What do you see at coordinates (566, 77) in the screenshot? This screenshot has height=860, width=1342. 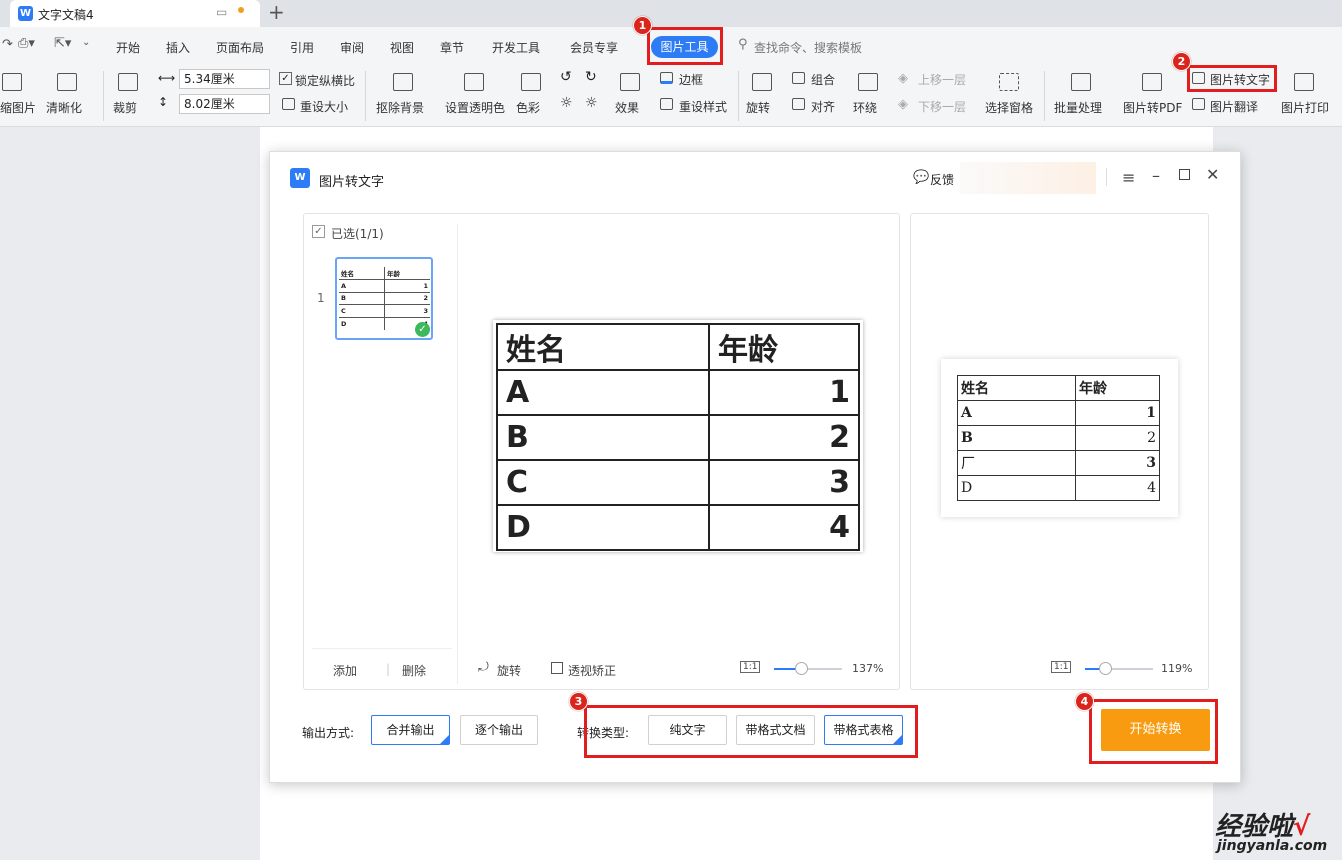 I see `rotate-left-icon: ↺` at bounding box center [566, 77].